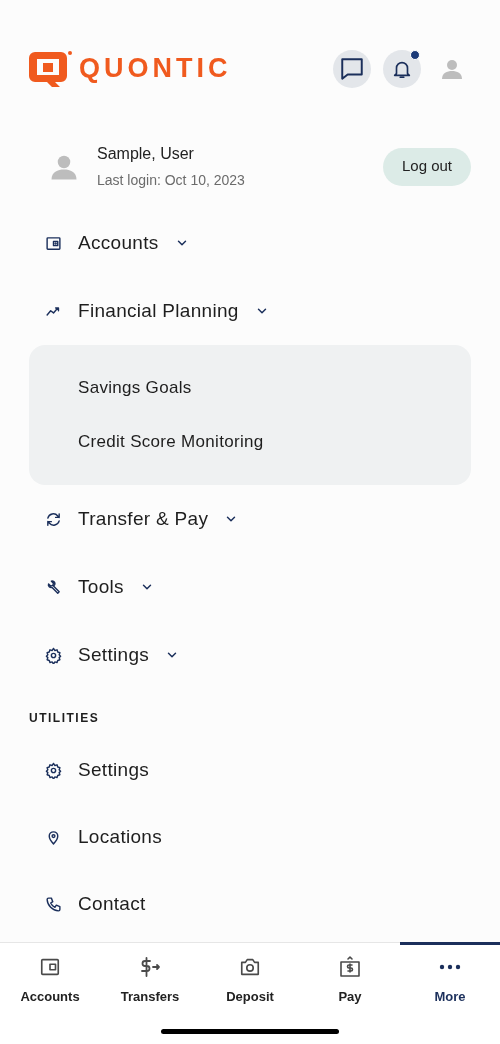 The image size is (500, 1044). I want to click on tab-bar-item: More, so click(450, 977).